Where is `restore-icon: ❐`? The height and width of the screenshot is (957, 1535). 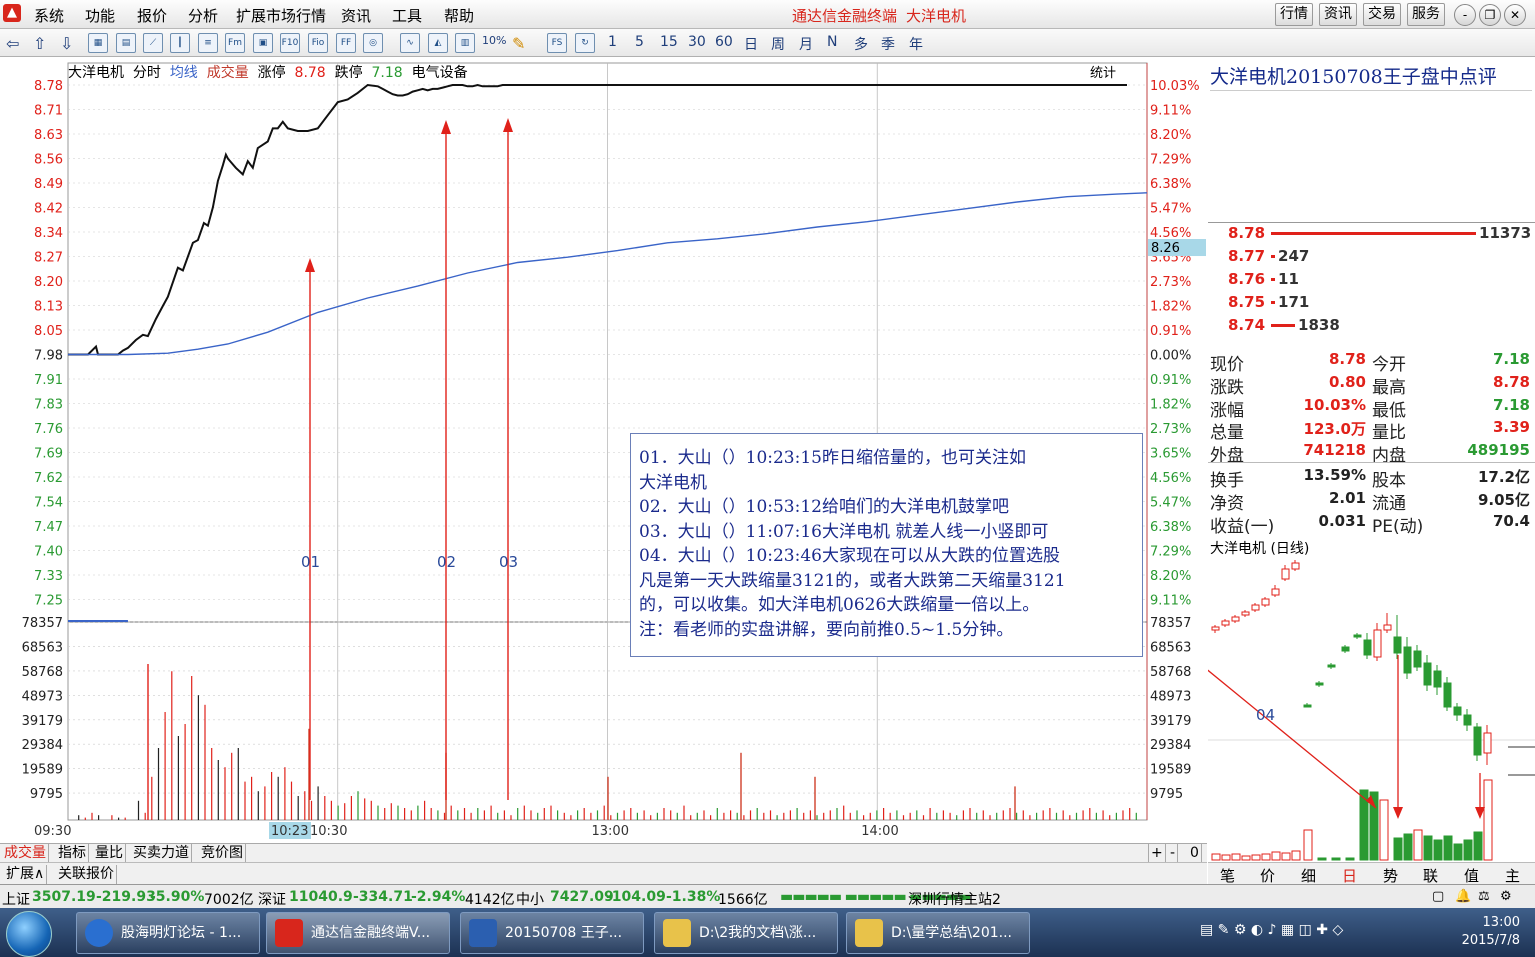
restore-icon: ❐ is located at coordinates (1490, 15).